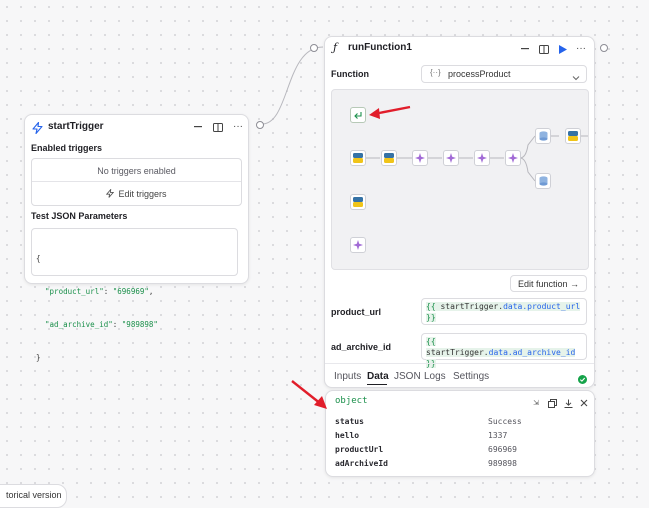 The width and height of the screenshot is (649, 508). Describe the element at coordinates (390, 112) in the screenshot. I see `annotation-arrow-return` at that location.